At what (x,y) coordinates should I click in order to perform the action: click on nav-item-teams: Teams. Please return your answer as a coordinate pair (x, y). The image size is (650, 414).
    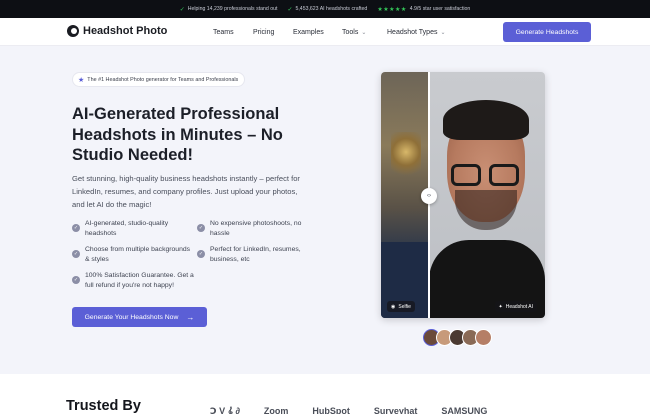
    Looking at the image, I should click on (233, 32).